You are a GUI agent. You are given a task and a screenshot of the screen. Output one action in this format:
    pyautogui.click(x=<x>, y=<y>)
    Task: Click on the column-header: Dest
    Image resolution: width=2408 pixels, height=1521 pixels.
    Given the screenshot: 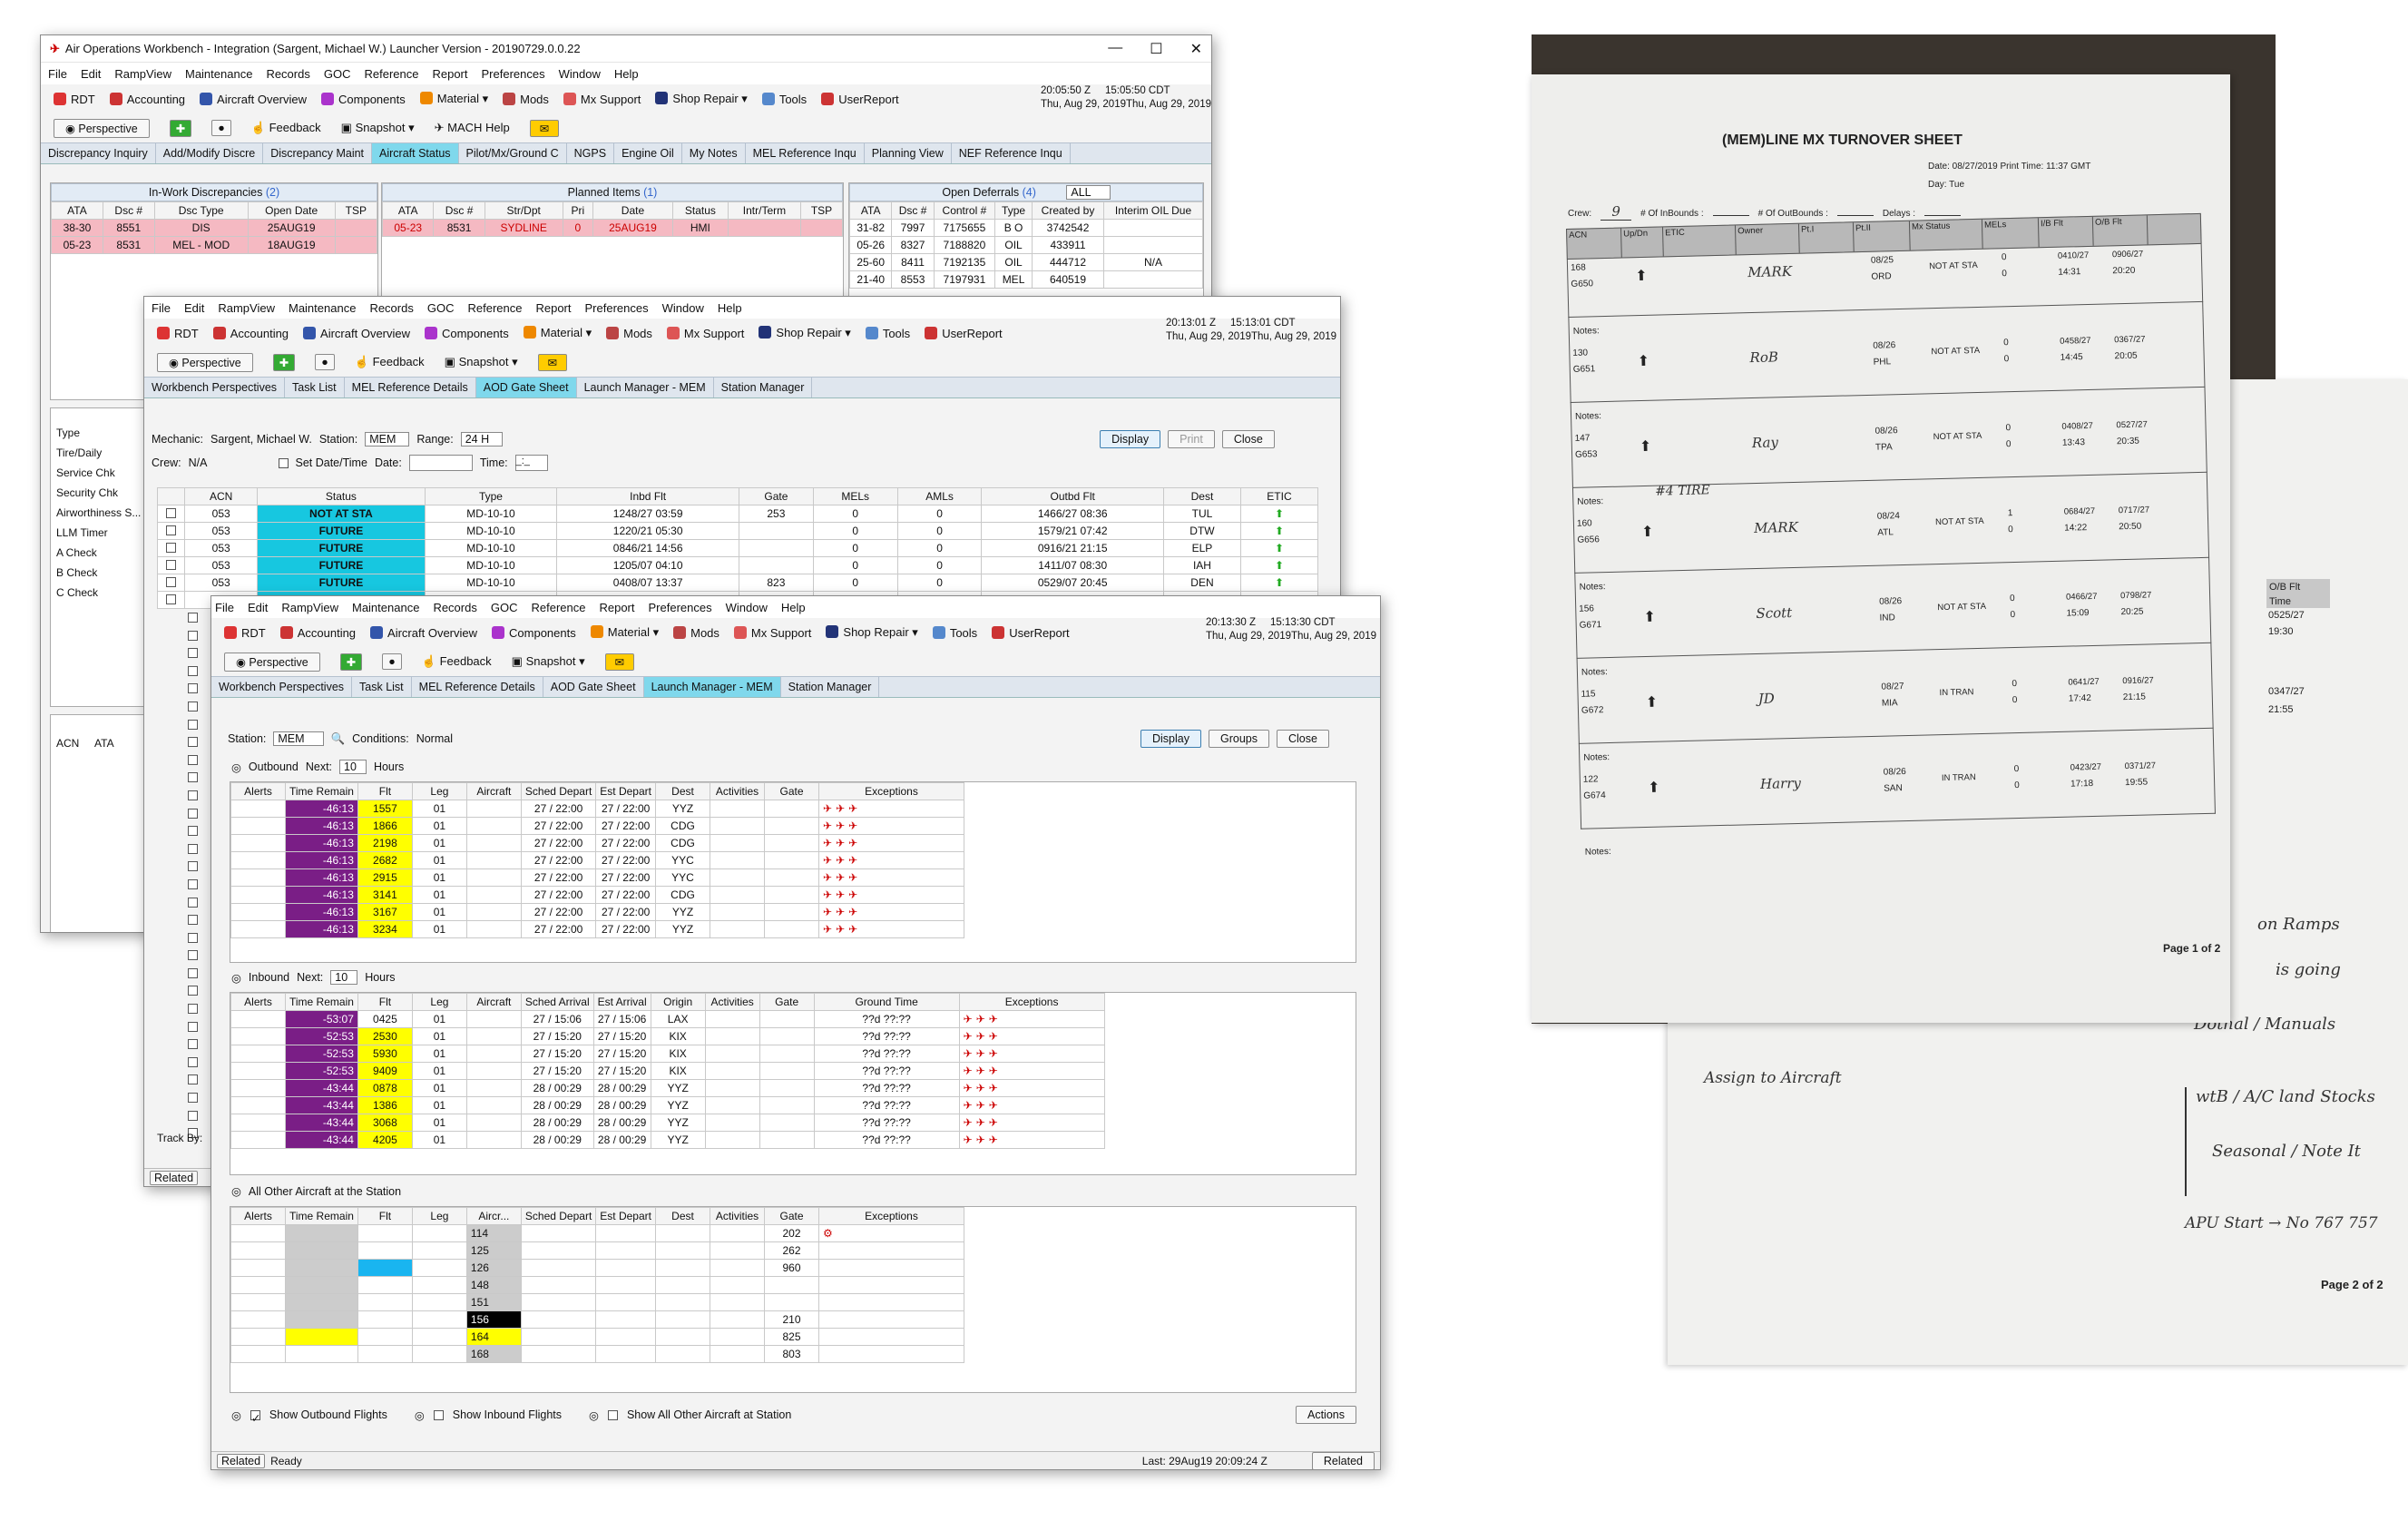 What is the action you would take?
    pyautogui.click(x=683, y=1216)
    